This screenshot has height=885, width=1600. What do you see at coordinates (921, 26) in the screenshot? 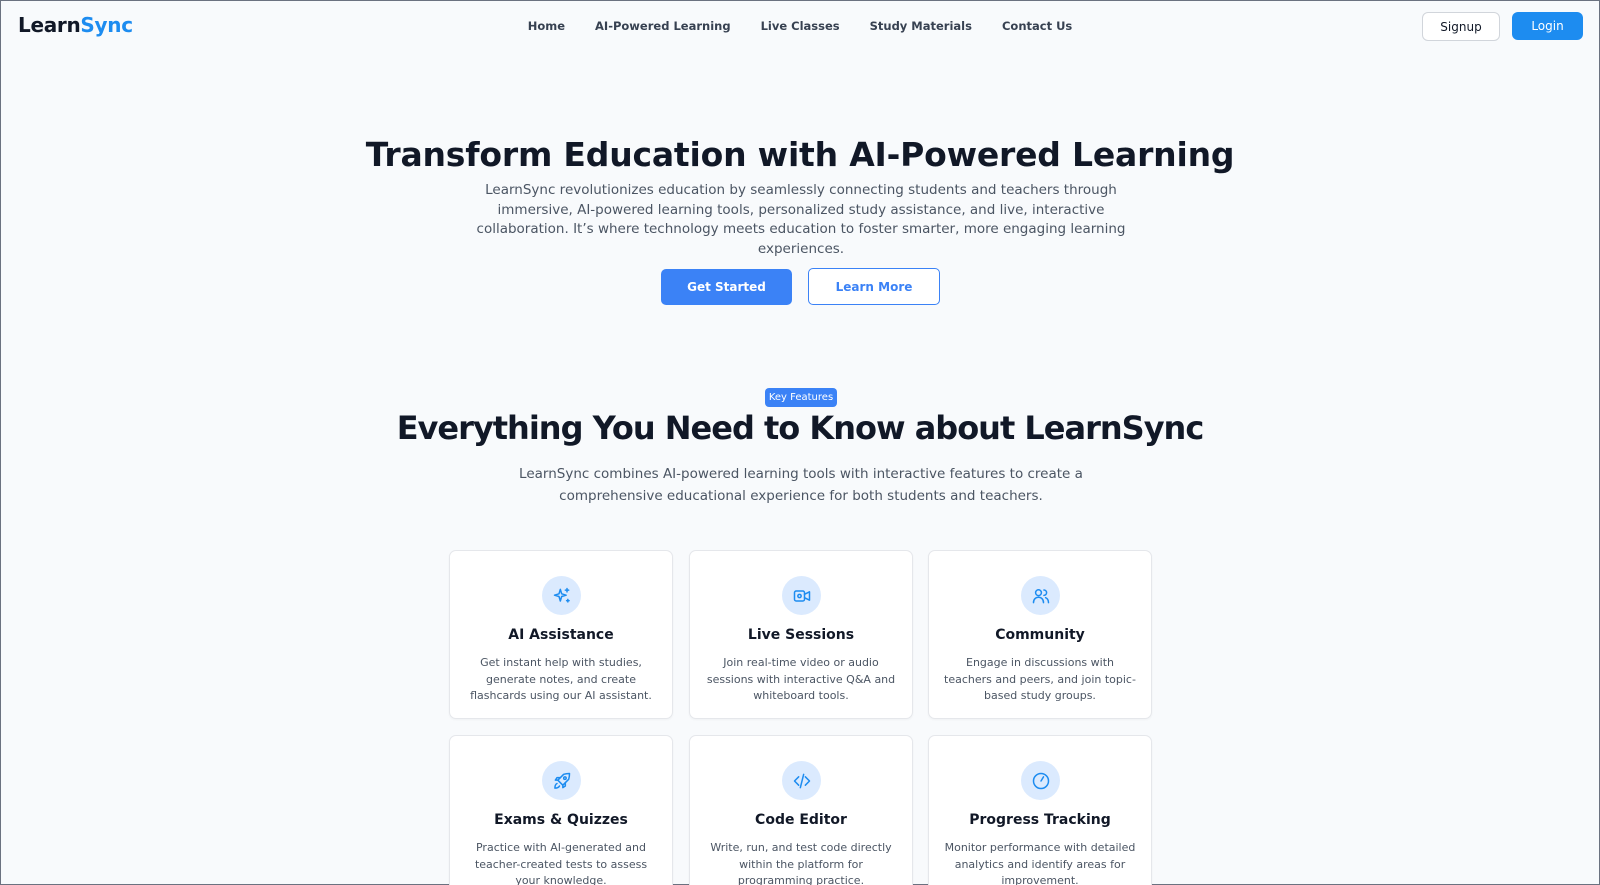
I see `nav-study-materials: Study Materials` at bounding box center [921, 26].